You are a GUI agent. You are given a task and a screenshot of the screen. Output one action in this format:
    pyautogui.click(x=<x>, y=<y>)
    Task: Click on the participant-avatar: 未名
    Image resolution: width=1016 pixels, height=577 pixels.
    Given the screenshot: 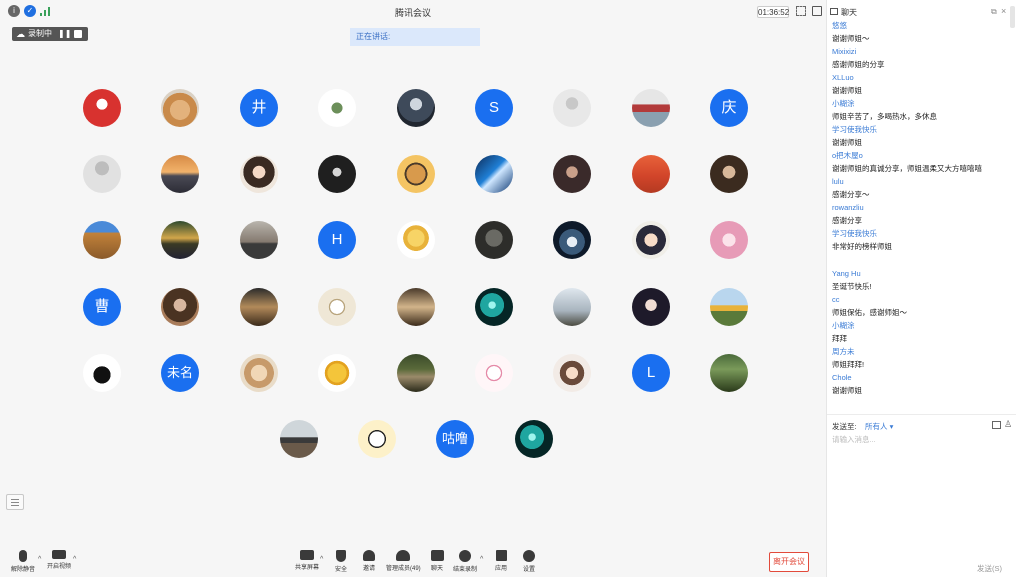 What is the action you would take?
    pyautogui.click(x=180, y=373)
    